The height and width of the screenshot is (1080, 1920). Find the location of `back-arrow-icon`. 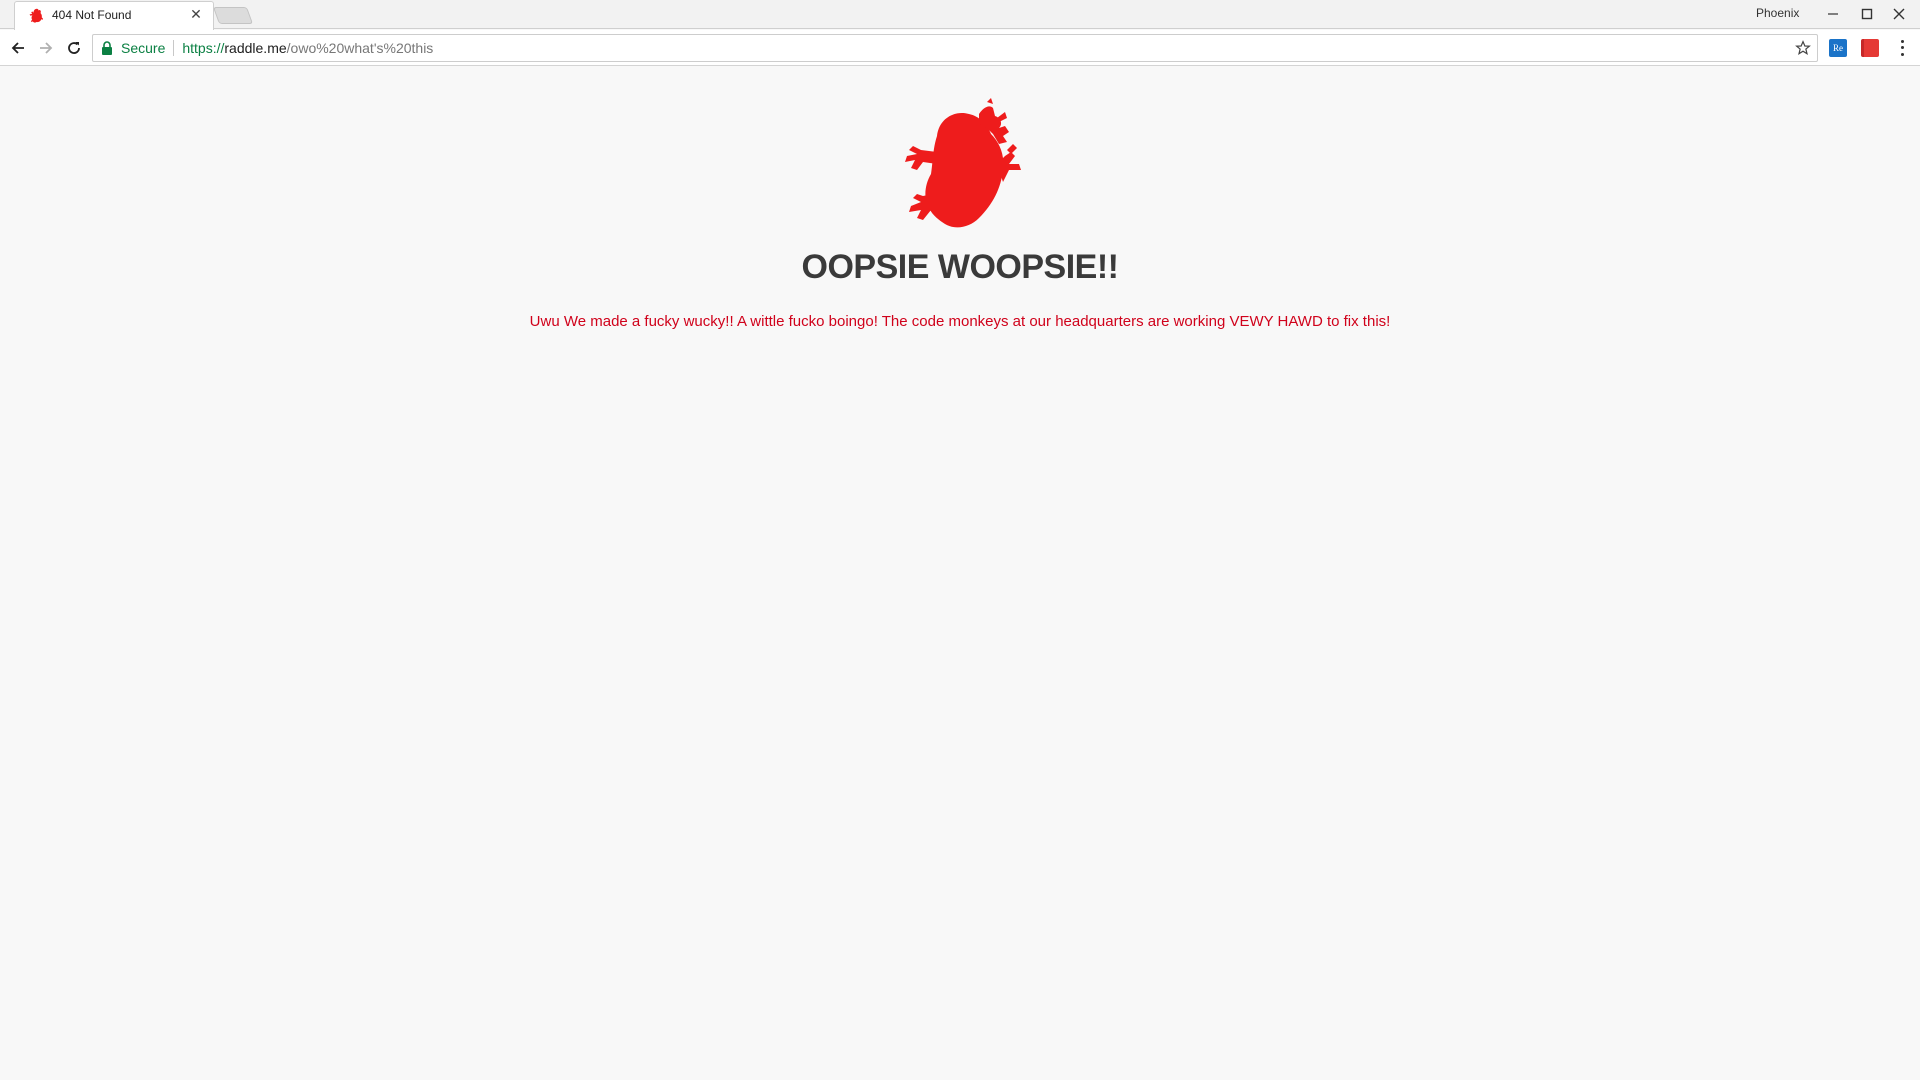

back-arrow-icon is located at coordinates (17, 48).